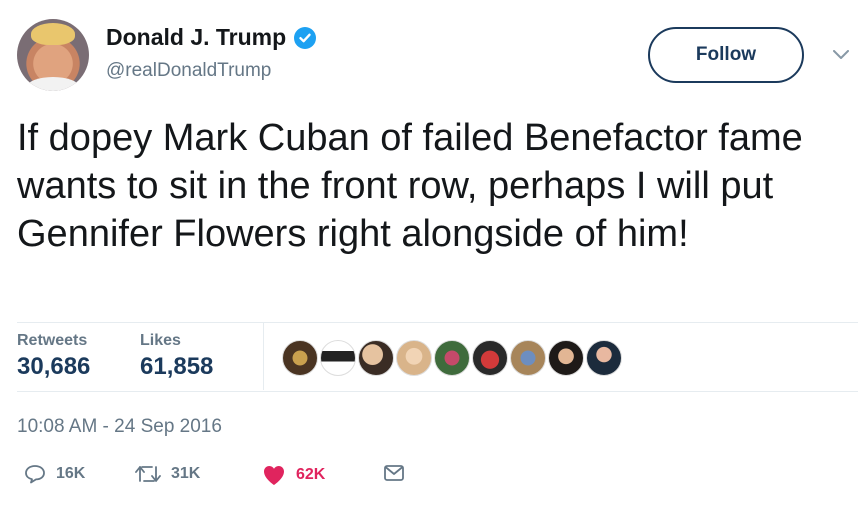 The width and height of the screenshot is (868, 510). What do you see at coordinates (160, 341) in the screenshot?
I see `likes-label: Likes` at bounding box center [160, 341].